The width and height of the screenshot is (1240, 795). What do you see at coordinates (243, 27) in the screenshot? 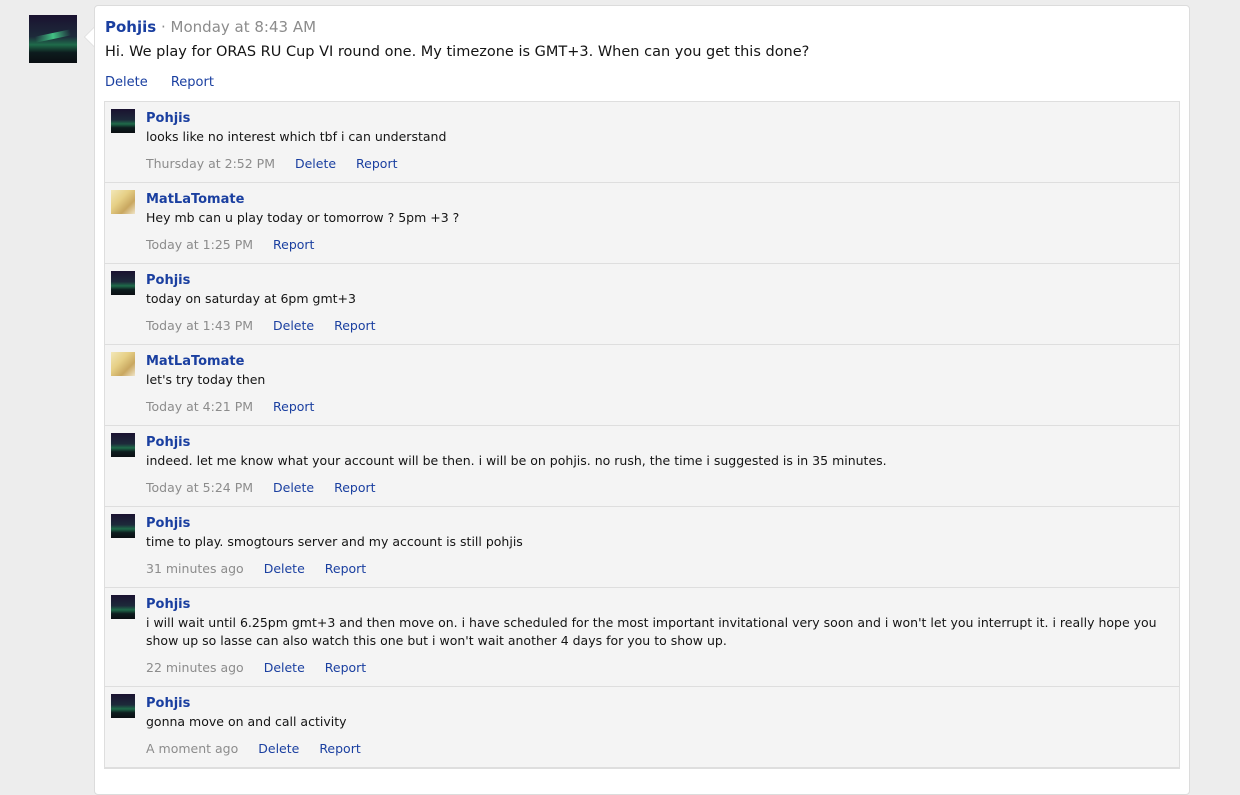
I see `post-timestamp: Monday at 8:43 AM` at bounding box center [243, 27].